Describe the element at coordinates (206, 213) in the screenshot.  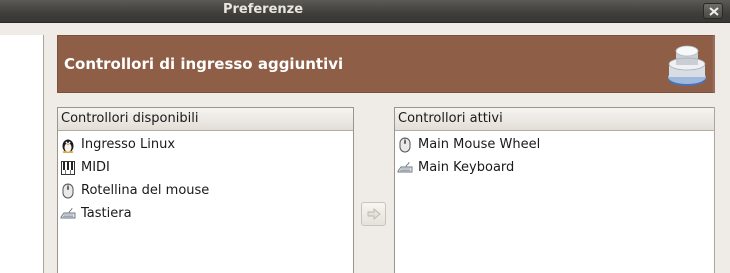
I see `list-item: Tastiera` at that location.